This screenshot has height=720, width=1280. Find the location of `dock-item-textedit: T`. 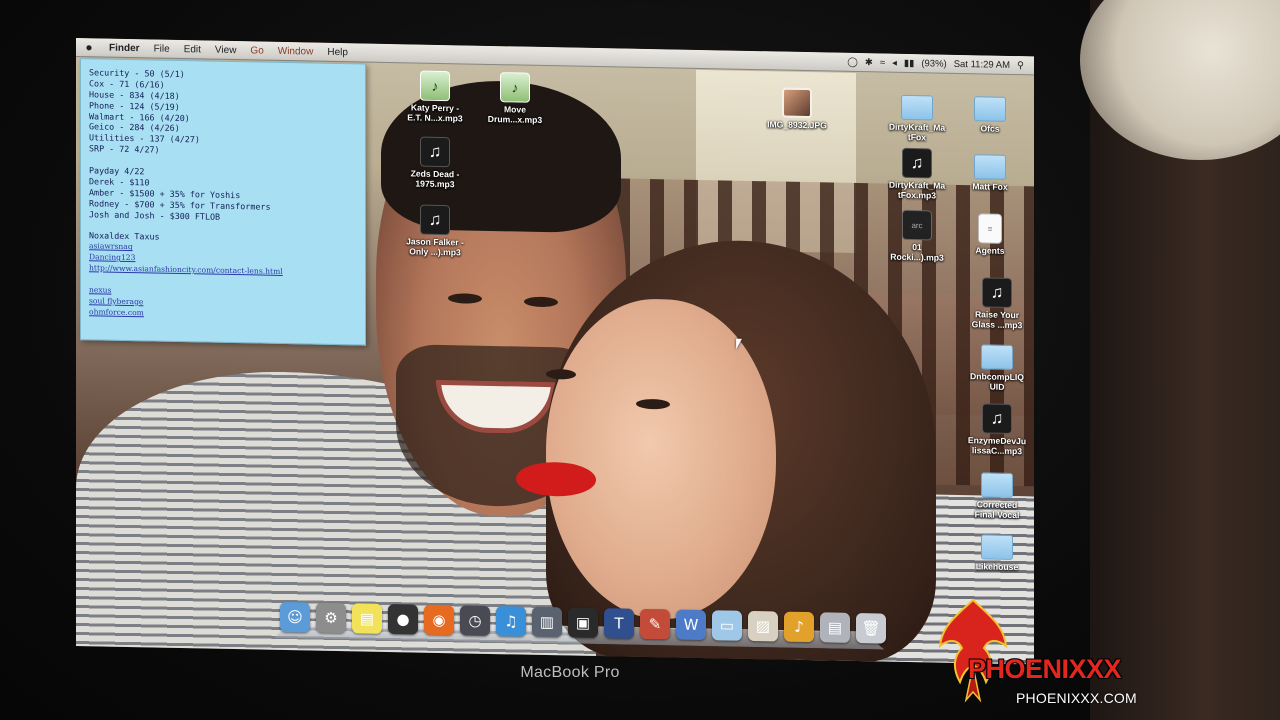

dock-item-textedit: T is located at coordinates (619, 623).